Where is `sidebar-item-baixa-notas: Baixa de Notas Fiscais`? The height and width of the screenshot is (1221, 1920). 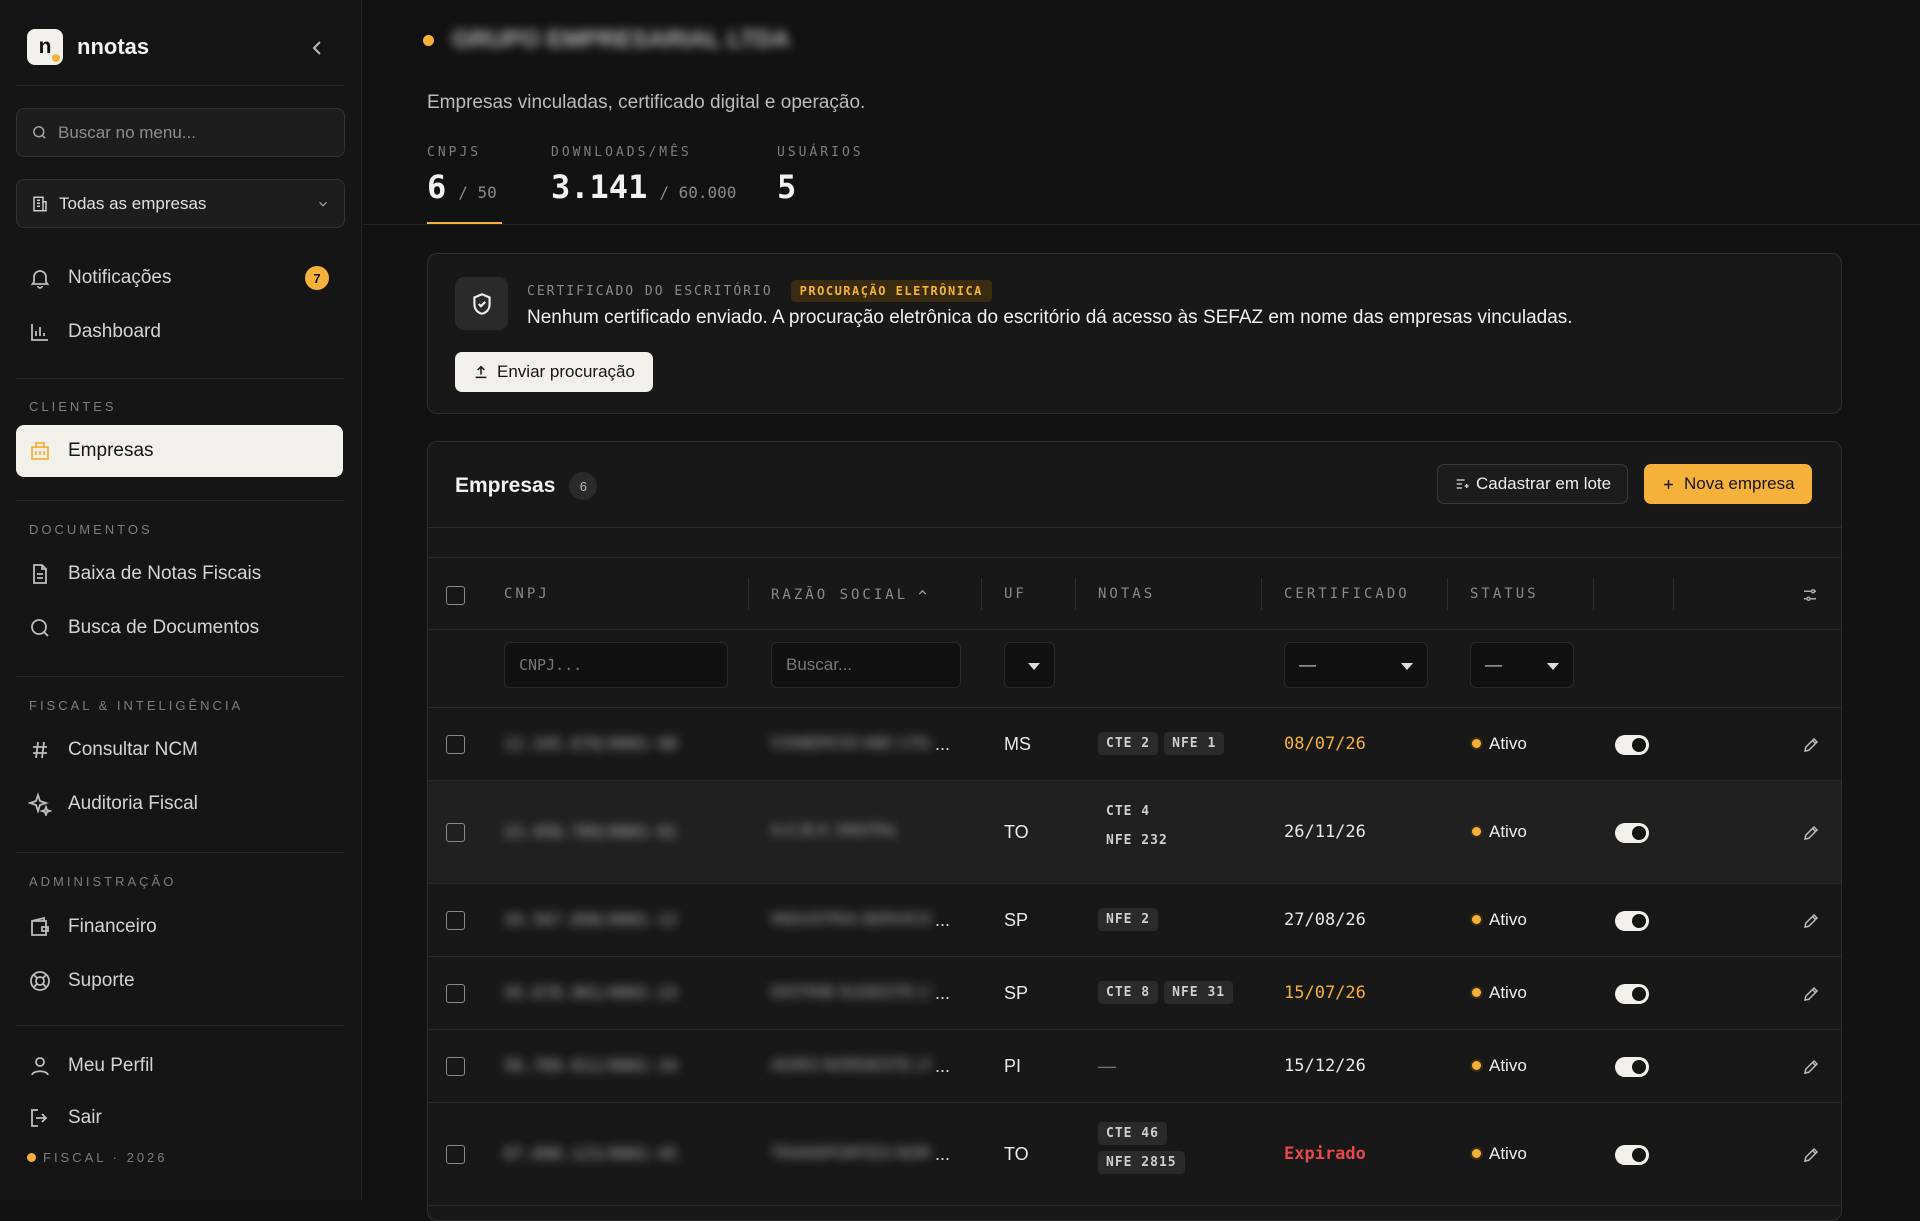
sidebar-item-baixa-notas: Baixa de Notas Fiscais is located at coordinates (179, 574).